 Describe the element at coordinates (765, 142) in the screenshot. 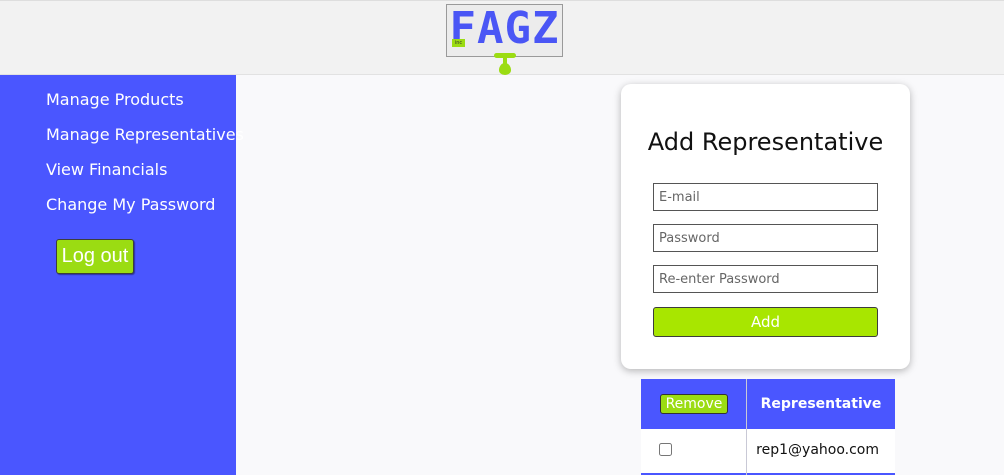

I see `card-title: Add Representative` at that location.